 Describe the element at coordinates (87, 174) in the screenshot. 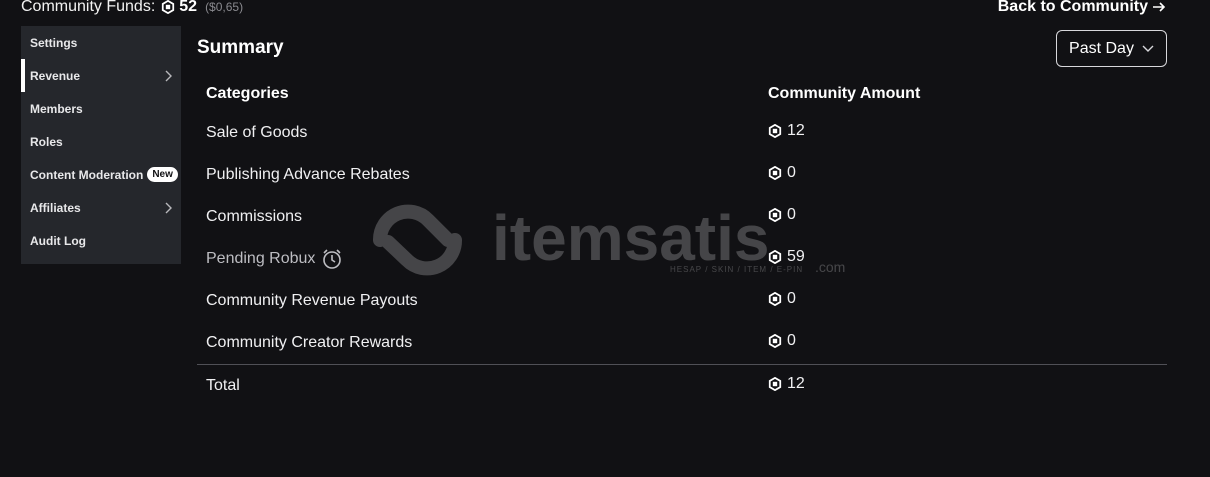

I see `sidebar-item-label: Content Moderation` at that location.